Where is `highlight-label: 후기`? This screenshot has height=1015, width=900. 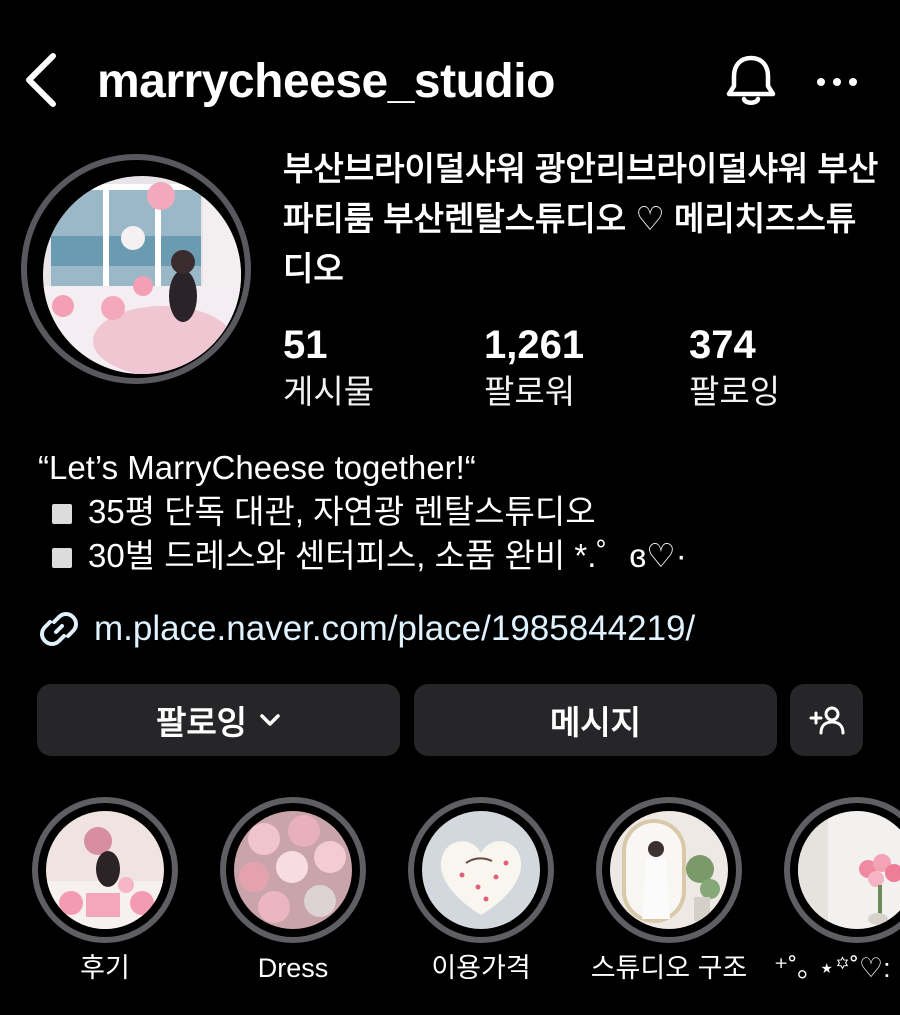 highlight-label: 후기 is located at coordinates (105, 968).